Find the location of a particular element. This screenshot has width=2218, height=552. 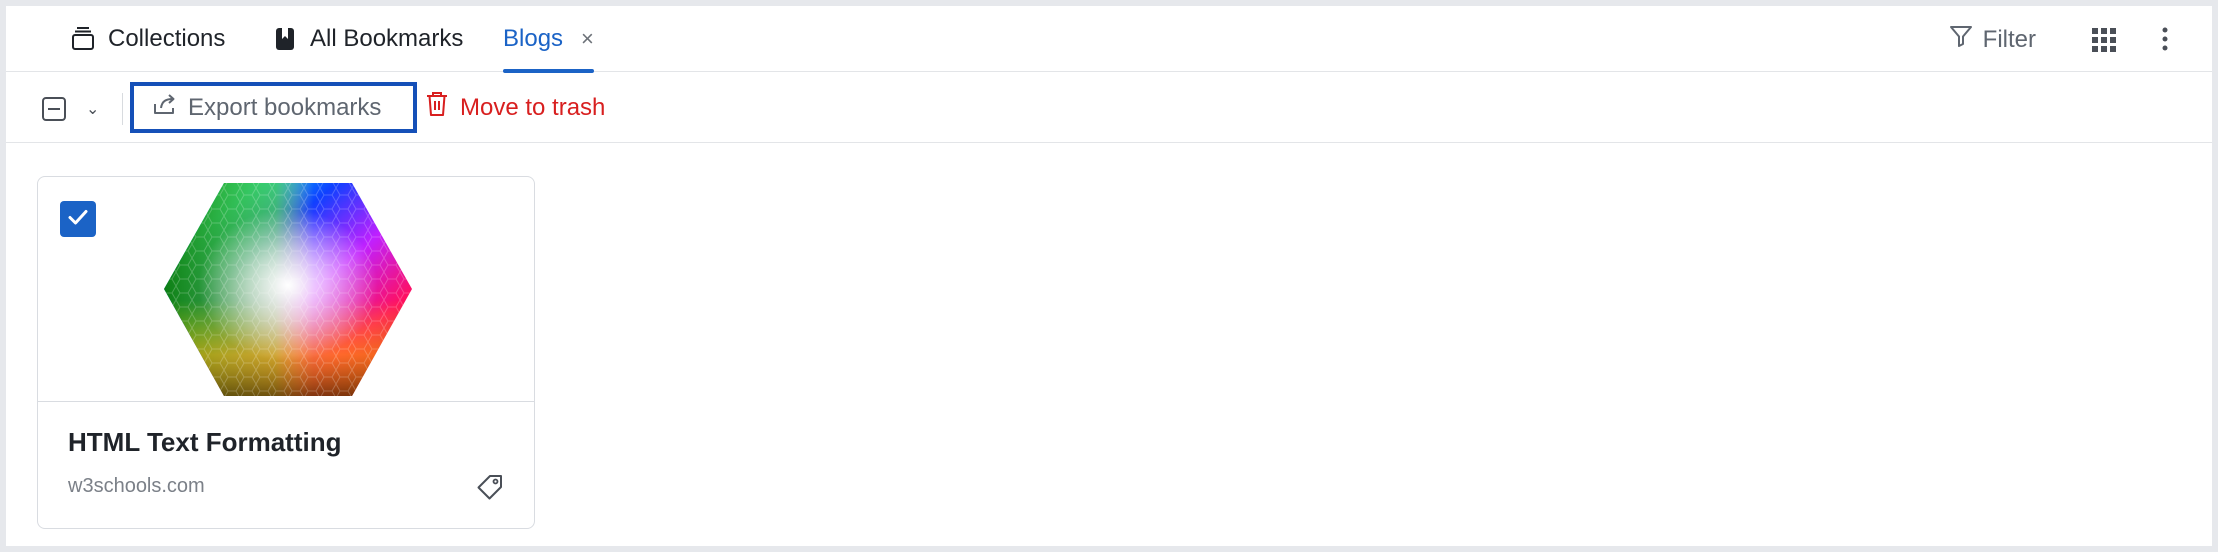

filter-label: Filter is located at coordinates (2009, 39).